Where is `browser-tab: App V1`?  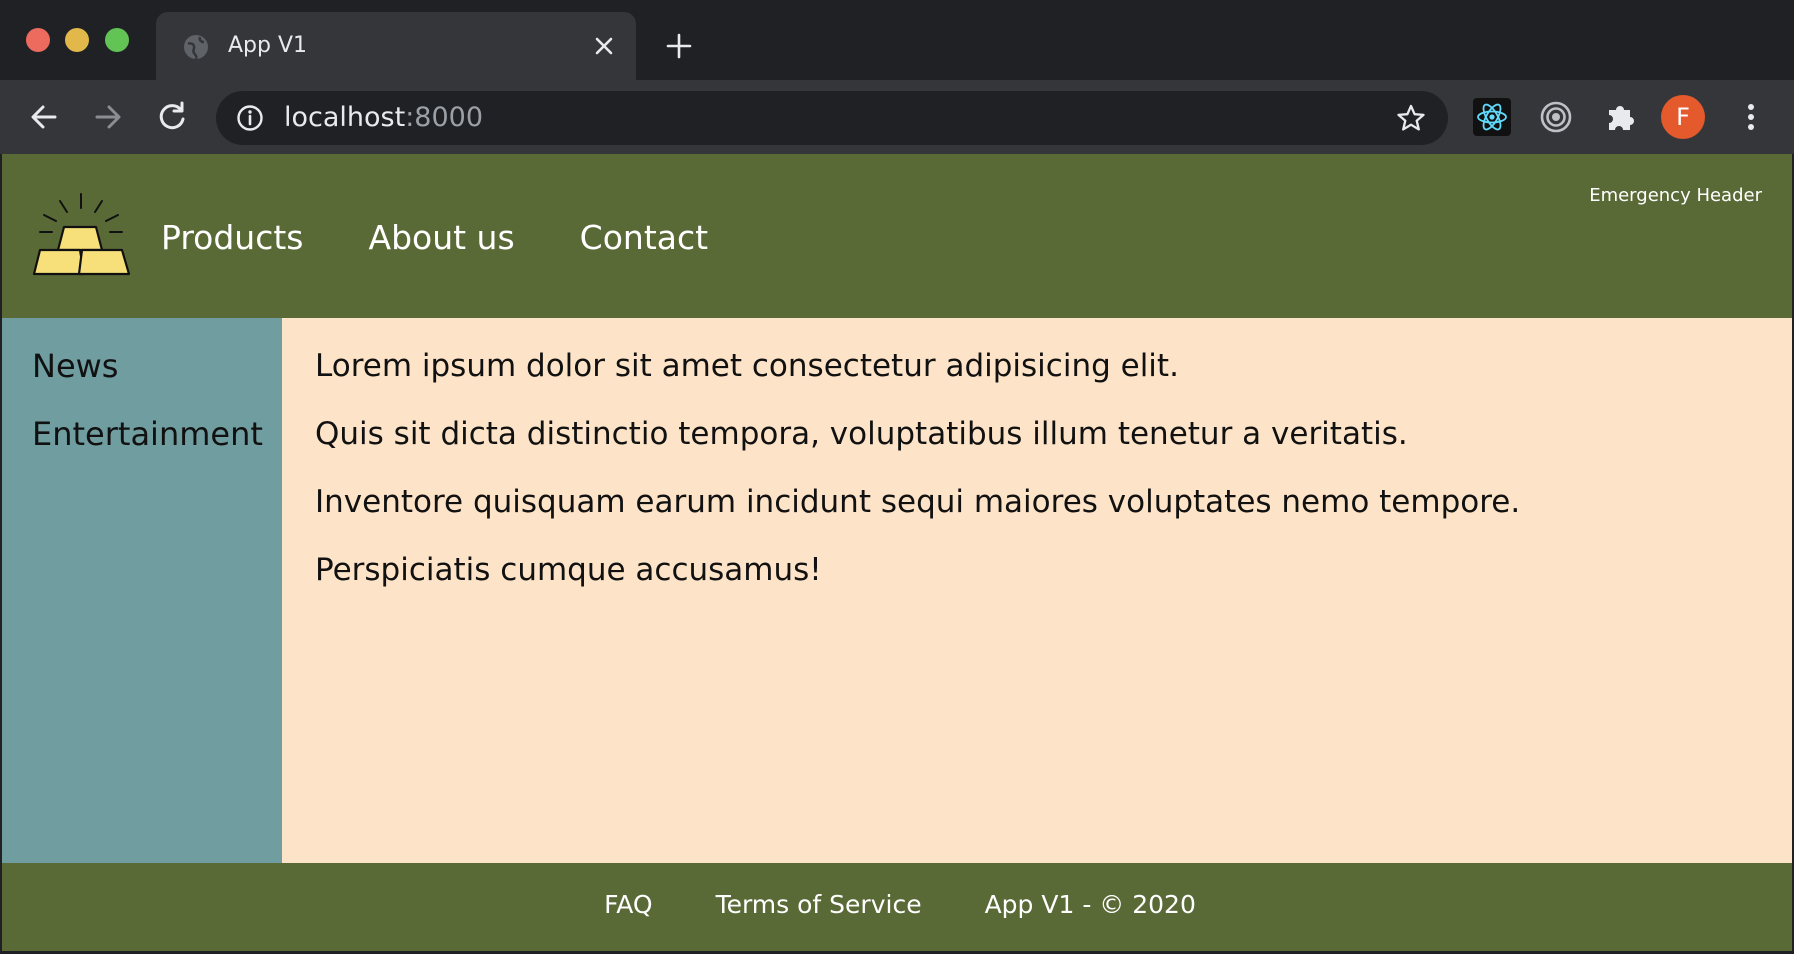
browser-tab: App V1 is located at coordinates (396, 46).